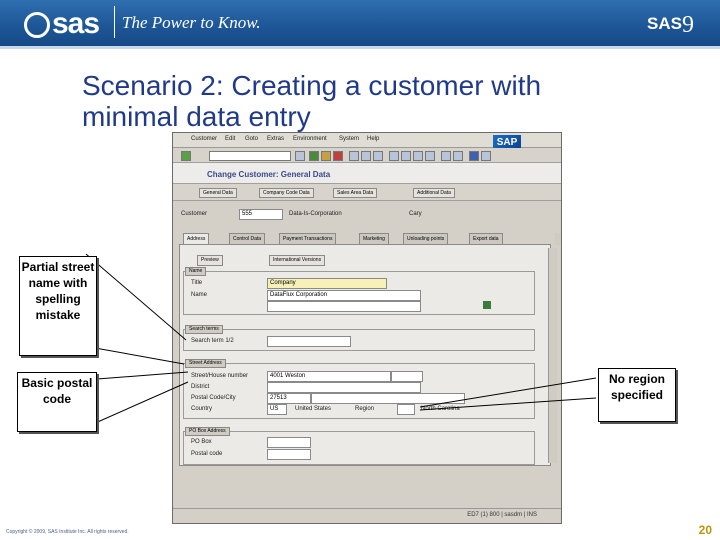 This screenshot has width=720, height=540. I want to click on page-number: 20, so click(705, 530).